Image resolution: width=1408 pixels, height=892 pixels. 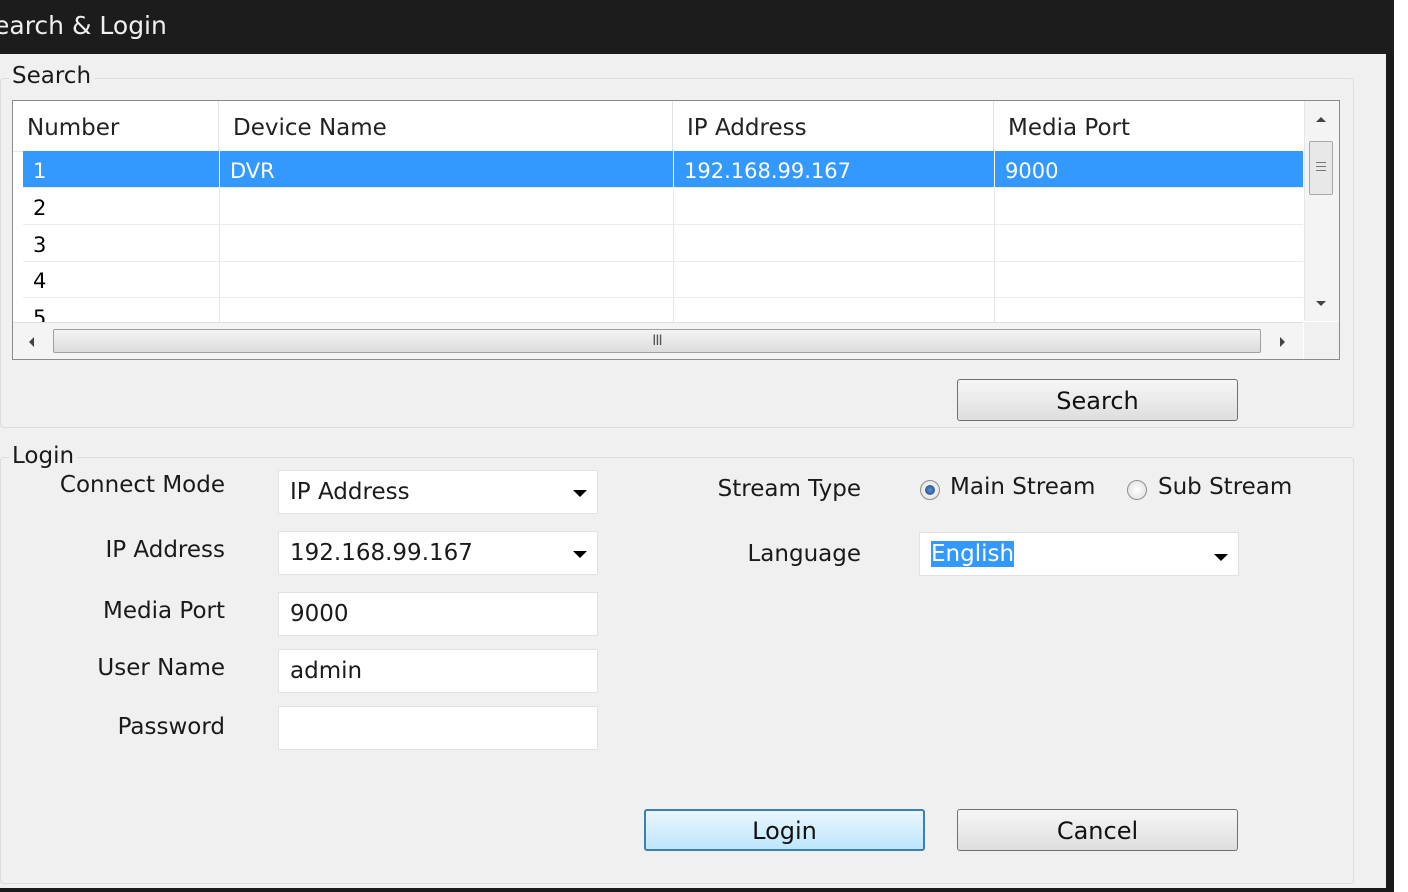 I want to click on cell-number: 3, so click(x=121, y=243).